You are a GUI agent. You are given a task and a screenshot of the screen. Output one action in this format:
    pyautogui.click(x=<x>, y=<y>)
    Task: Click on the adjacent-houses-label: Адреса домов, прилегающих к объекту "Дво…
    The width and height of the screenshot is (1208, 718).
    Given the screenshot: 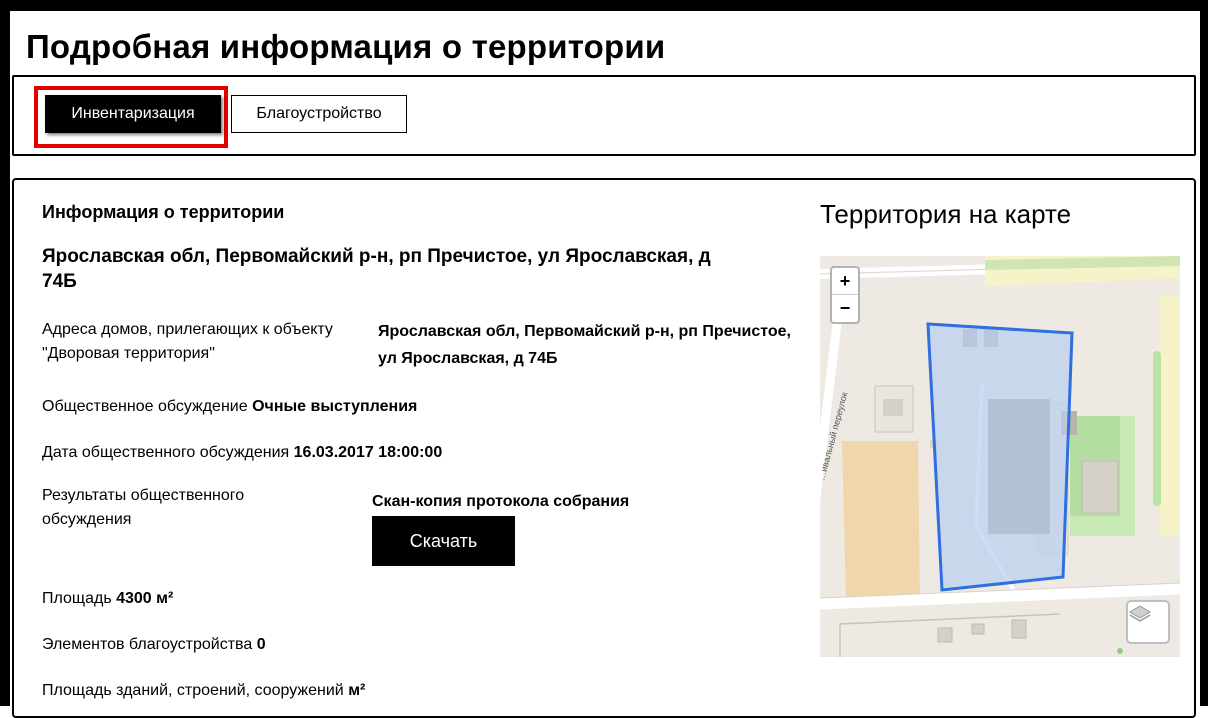 What is the action you would take?
    pyautogui.click(x=187, y=341)
    